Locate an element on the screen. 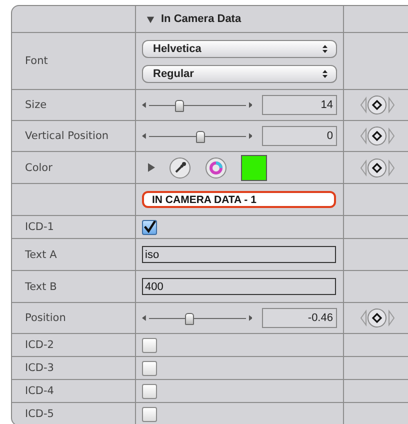 This screenshot has height=424, width=408. text-field: iso is located at coordinates (239, 254).